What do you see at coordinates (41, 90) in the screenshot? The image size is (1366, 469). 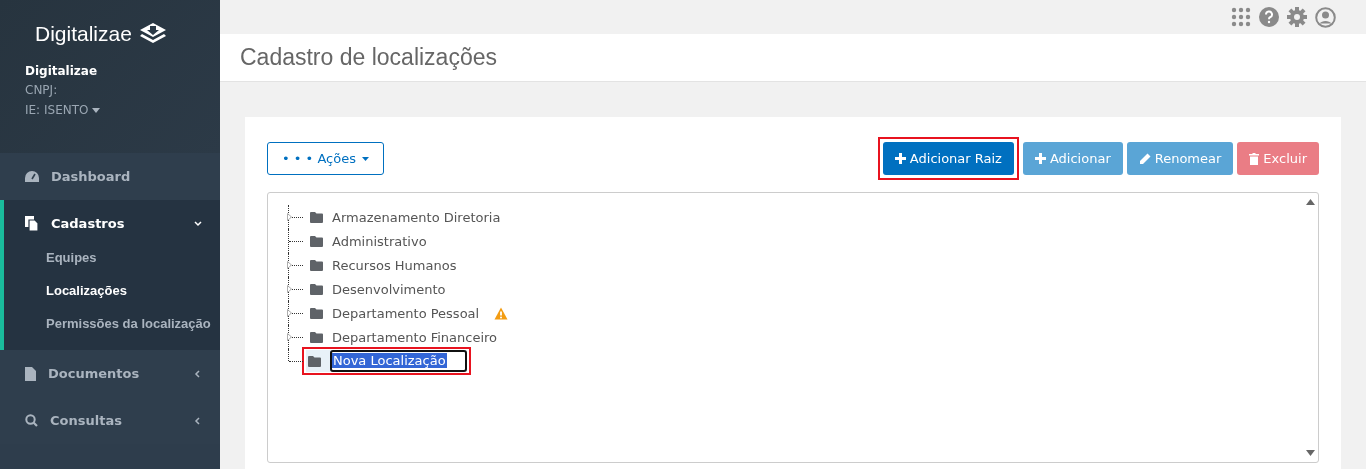 I see `cnpj-label: CNPJ:` at bounding box center [41, 90].